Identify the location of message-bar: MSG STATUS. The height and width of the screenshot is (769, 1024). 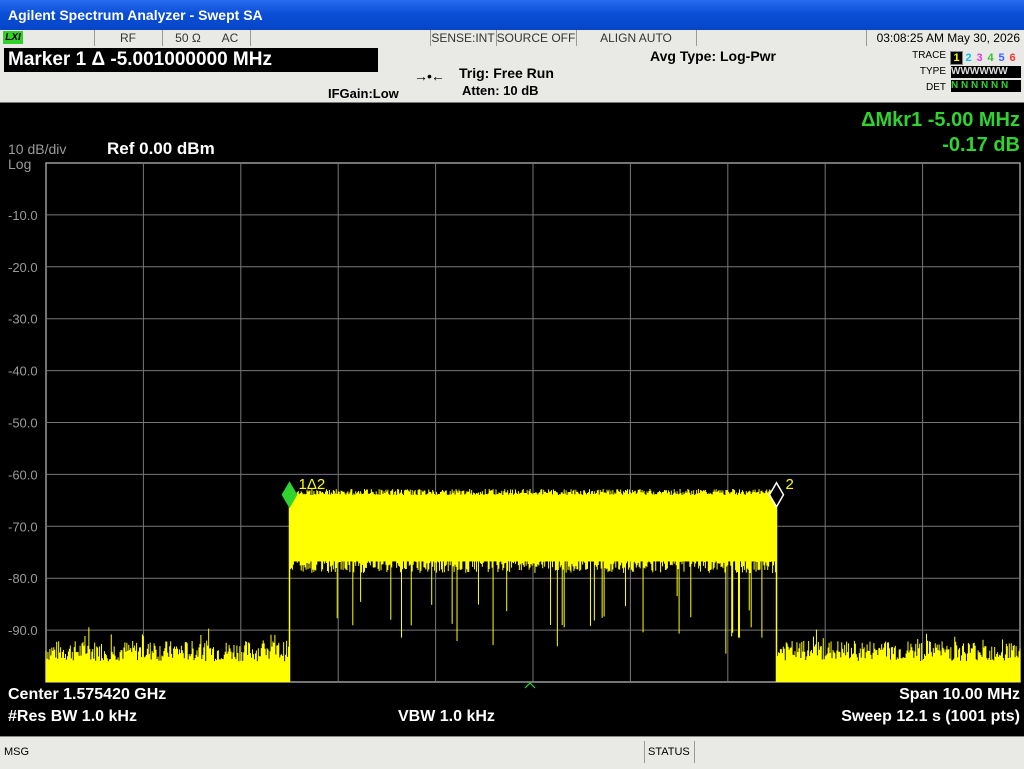
(512, 752).